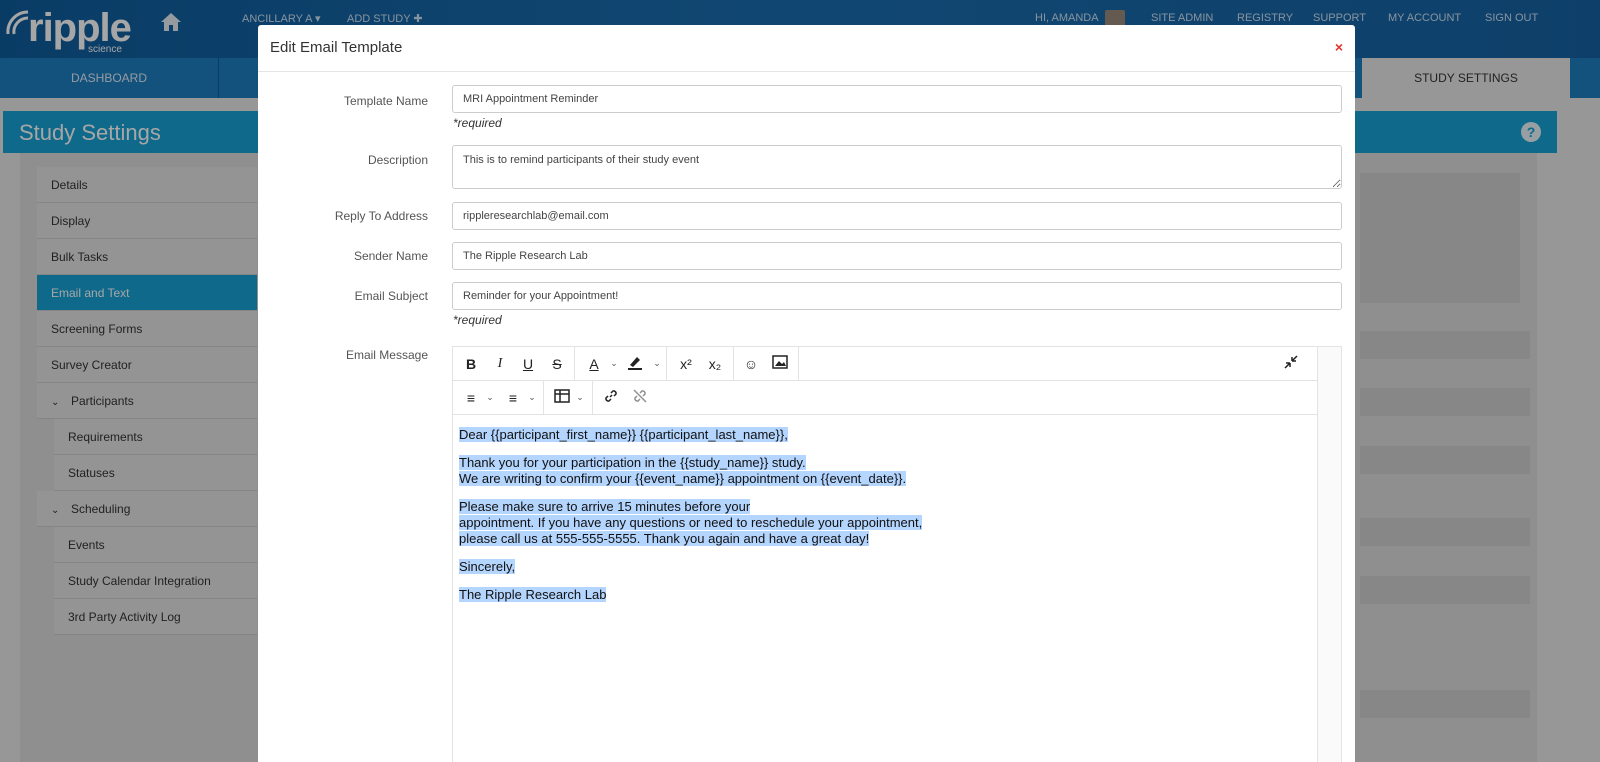  What do you see at coordinates (390, 256) in the screenshot?
I see `sender-name-label: Sender Name` at bounding box center [390, 256].